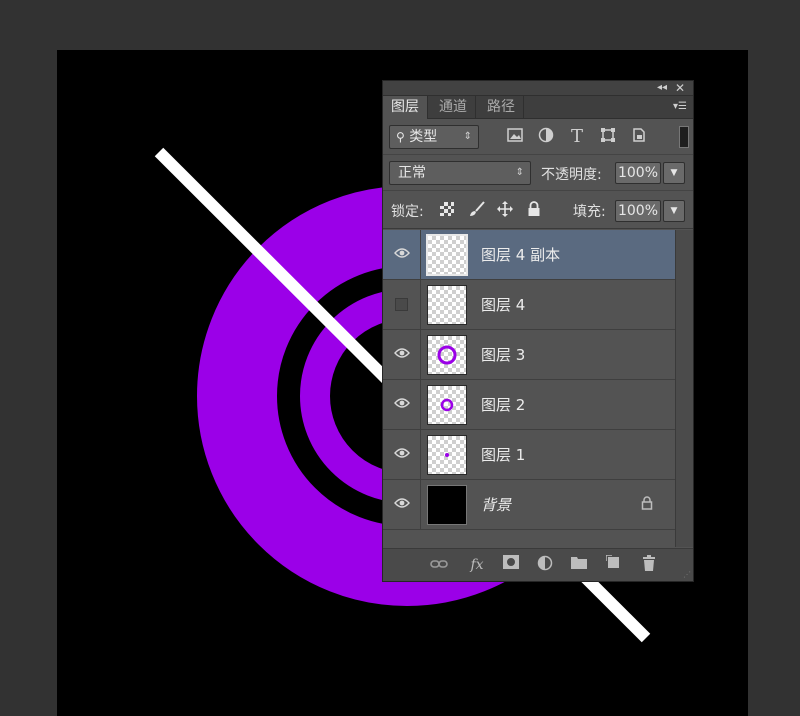 This screenshot has height=716, width=800. I want to click on layer-row: 背景, so click(529, 505).